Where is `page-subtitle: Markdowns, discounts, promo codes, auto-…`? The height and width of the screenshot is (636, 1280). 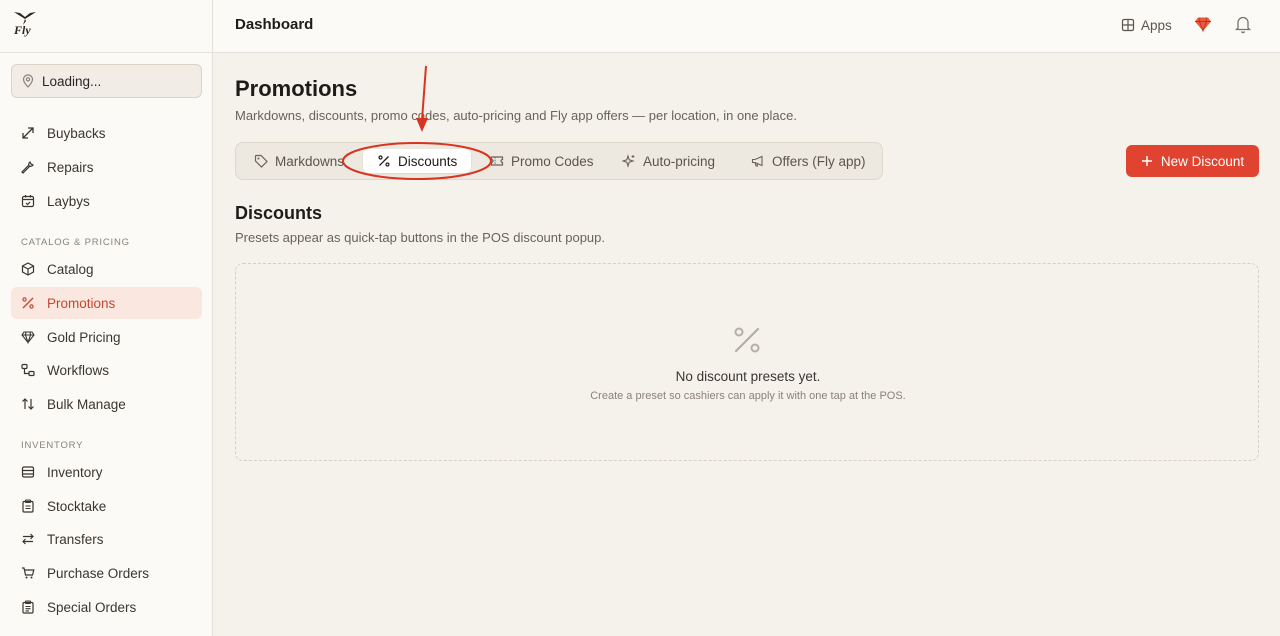 page-subtitle: Markdowns, discounts, promo codes, auto-… is located at coordinates (516, 115).